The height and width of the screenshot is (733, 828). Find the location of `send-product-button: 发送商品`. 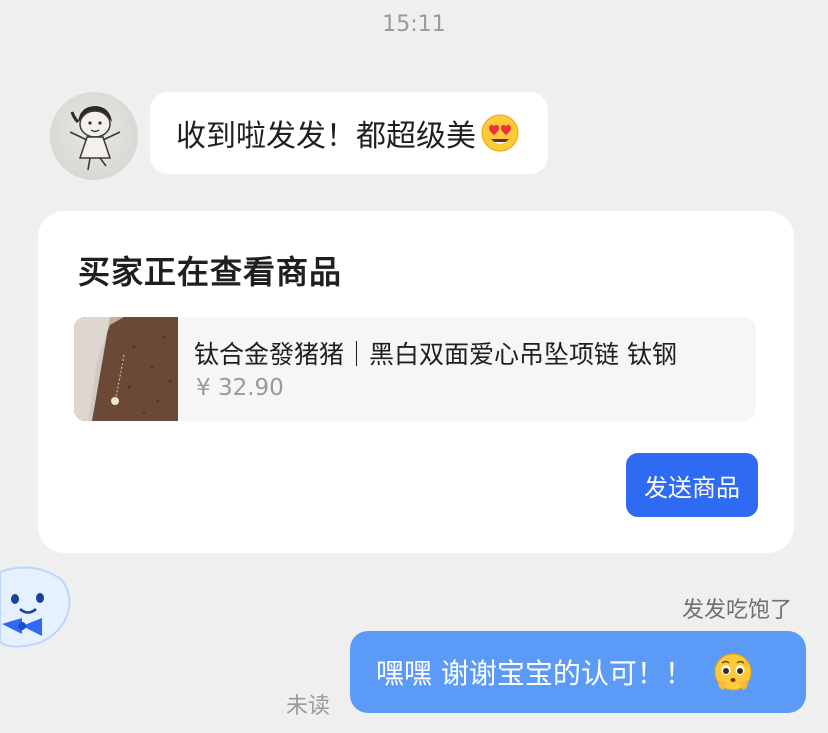

send-product-button: 发送商品 is located at coordinates (692, 485).